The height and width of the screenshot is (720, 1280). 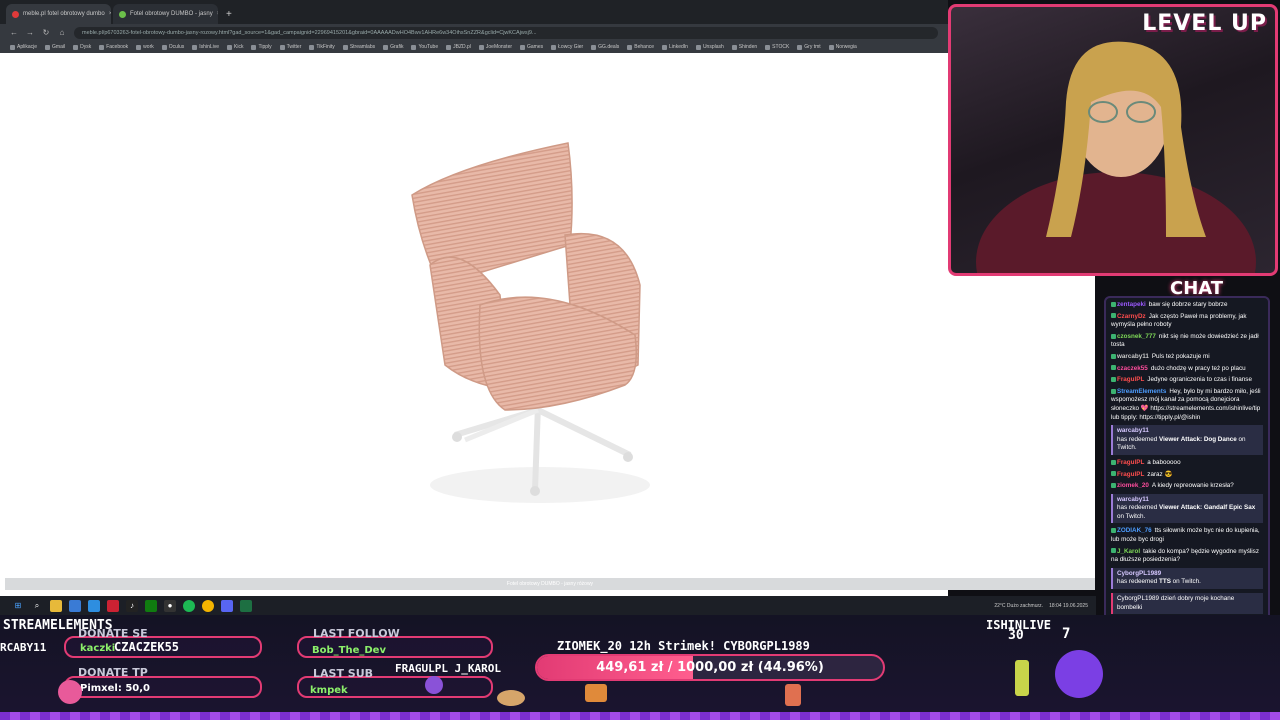 What do you see at coordinates (229, 14) in the screenshot?
I see `new-tab-button: +` at bounding box center [229, 14].